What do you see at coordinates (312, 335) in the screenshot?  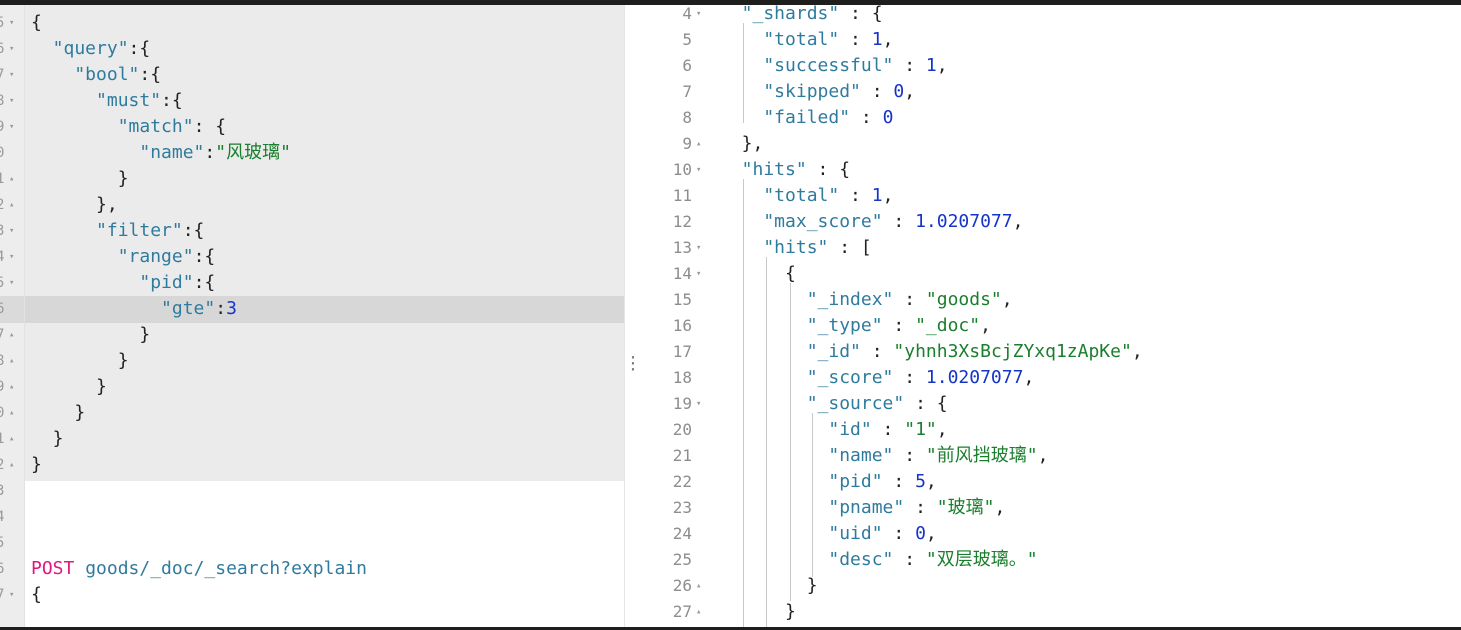 I see `request-line: 7 ▴ }` at bounding box center [312, 335].